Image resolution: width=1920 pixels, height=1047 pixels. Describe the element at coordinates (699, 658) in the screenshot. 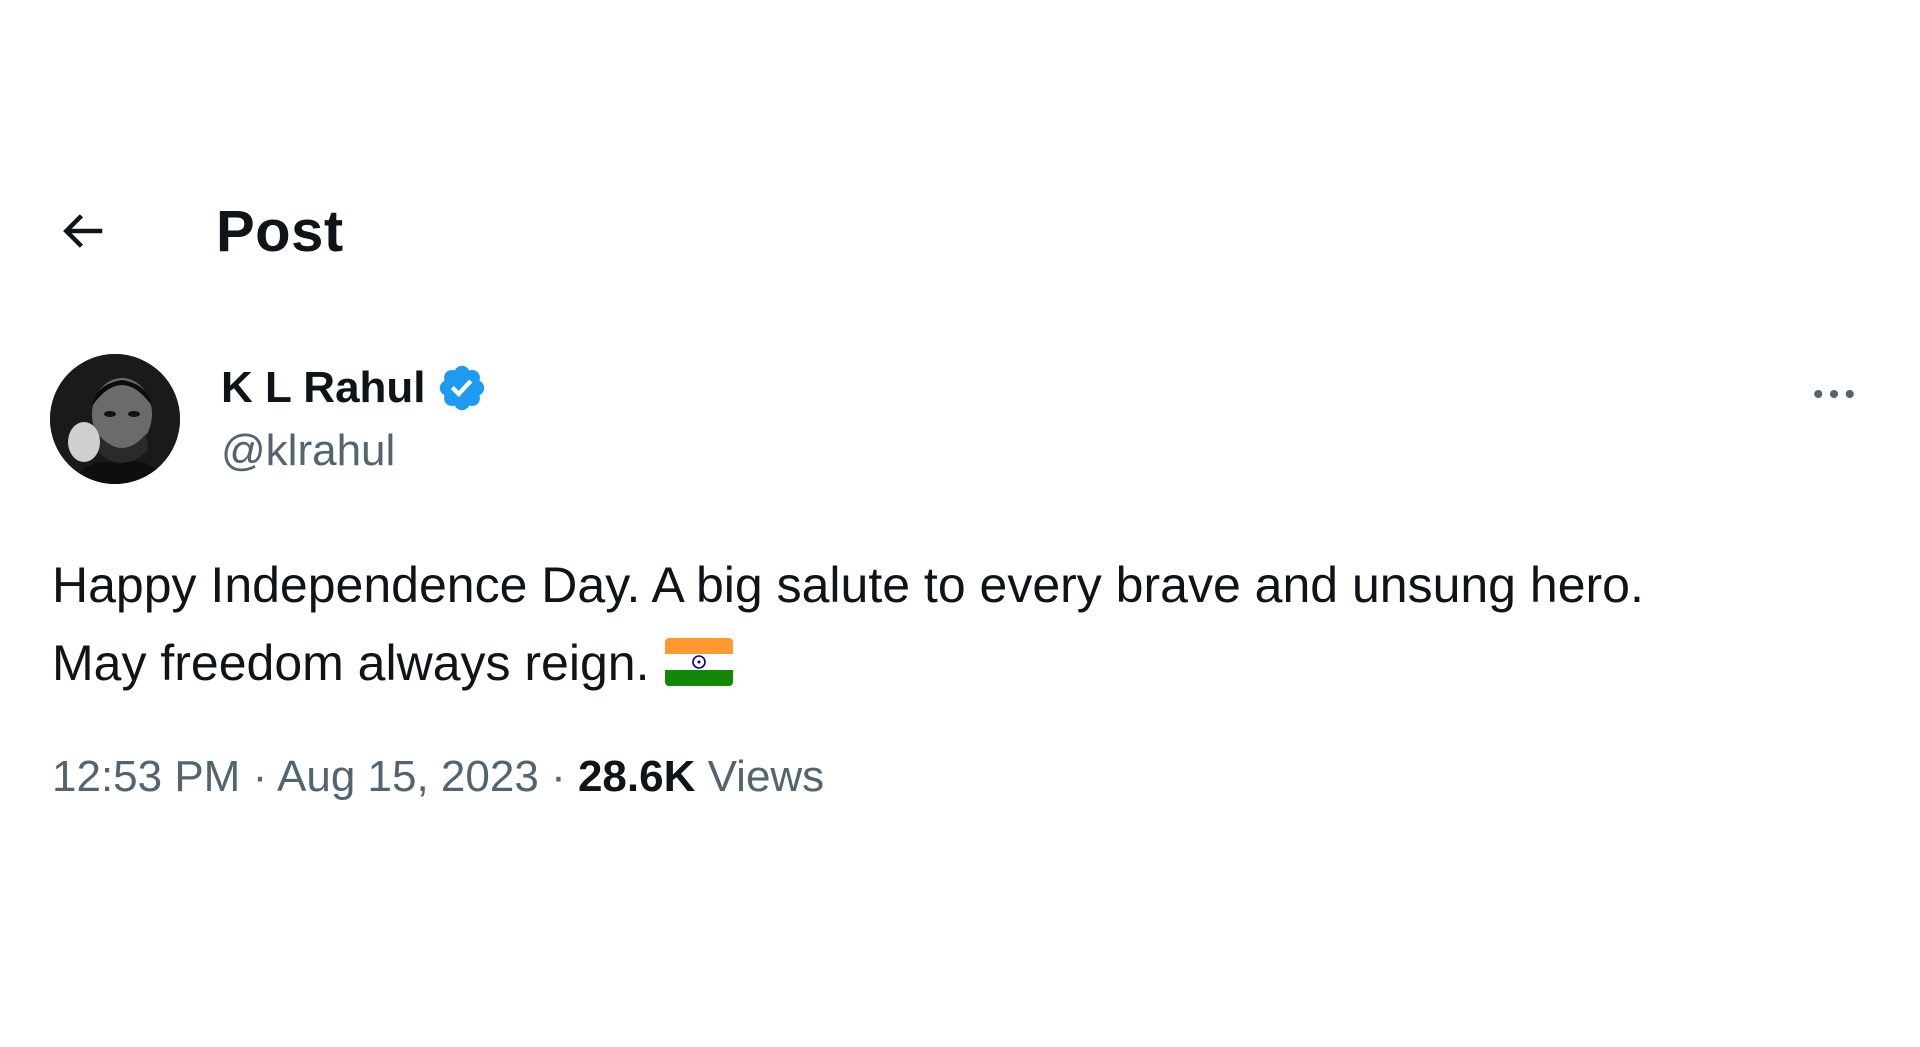

I see `india-flag-icon` at that location.